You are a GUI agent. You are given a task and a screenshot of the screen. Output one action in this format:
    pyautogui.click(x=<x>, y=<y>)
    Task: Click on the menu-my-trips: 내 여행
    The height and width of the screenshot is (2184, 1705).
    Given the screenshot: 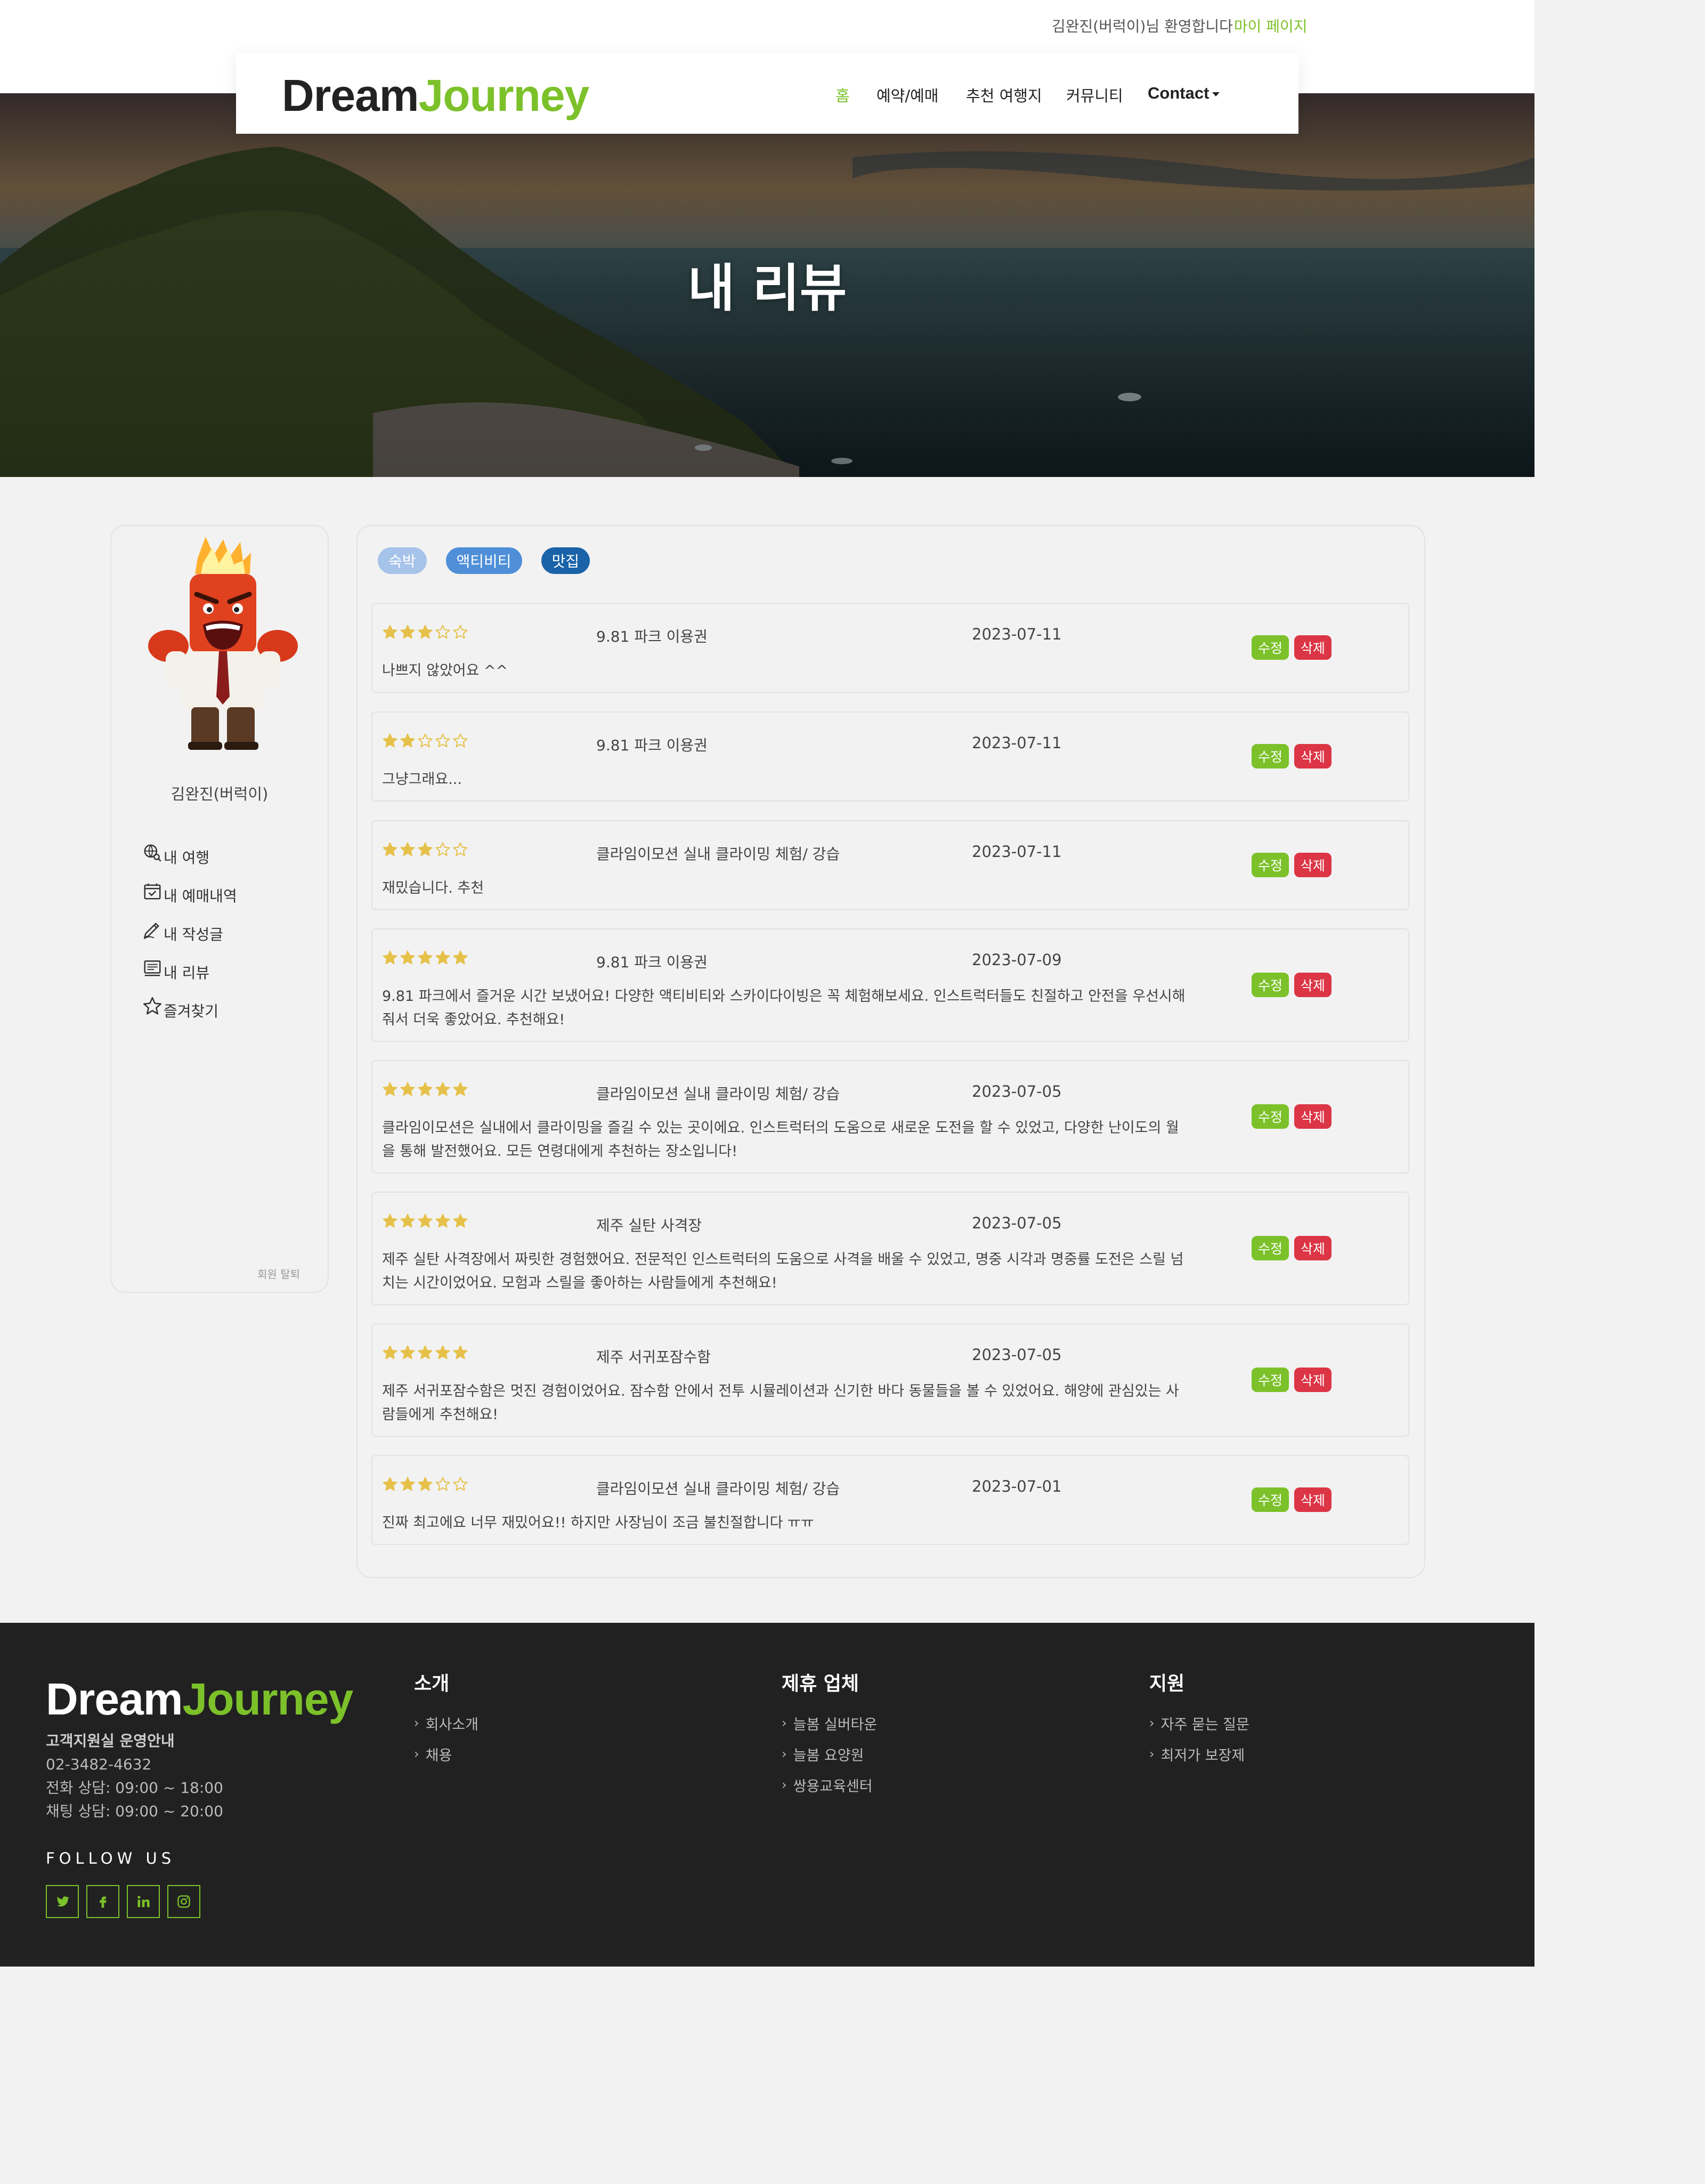 What is the action you would take?
    pyautogui.click(x=190, y=857)
    